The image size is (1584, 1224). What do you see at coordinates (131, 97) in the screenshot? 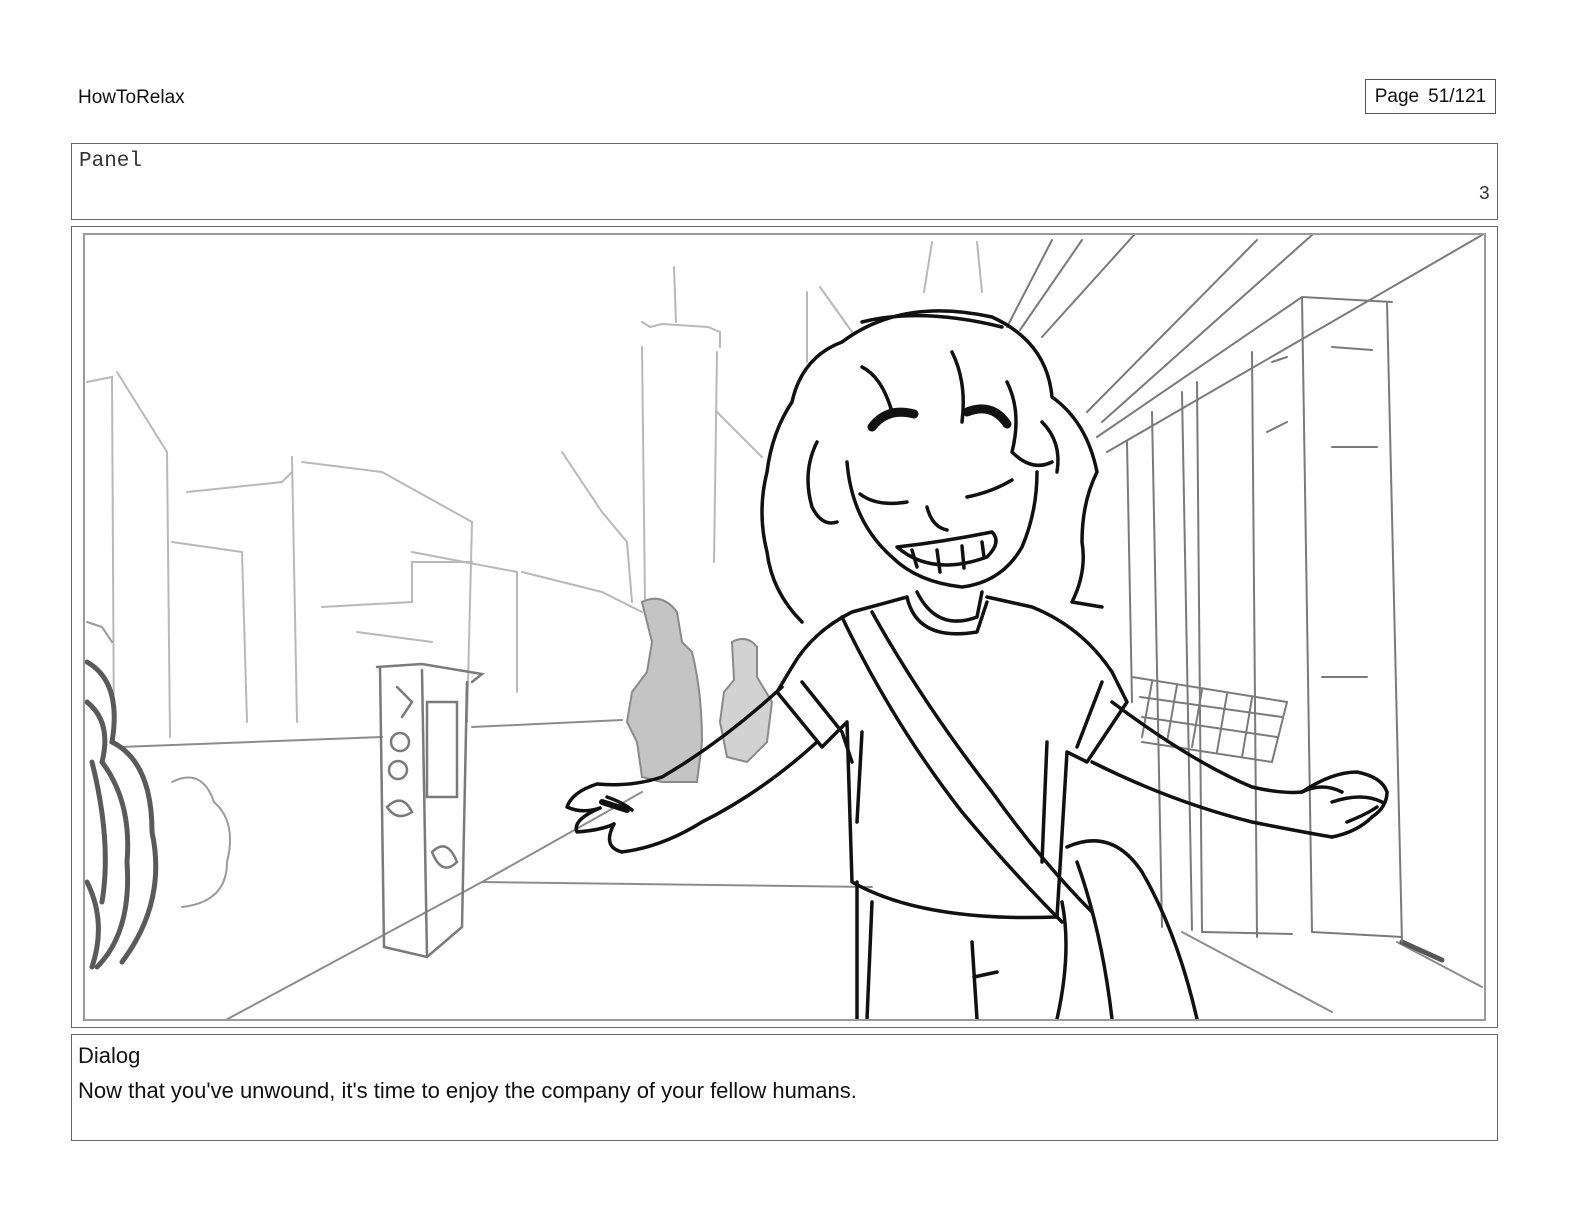
I see `project-title: HowToRelax` at bounding box center [131, 97].